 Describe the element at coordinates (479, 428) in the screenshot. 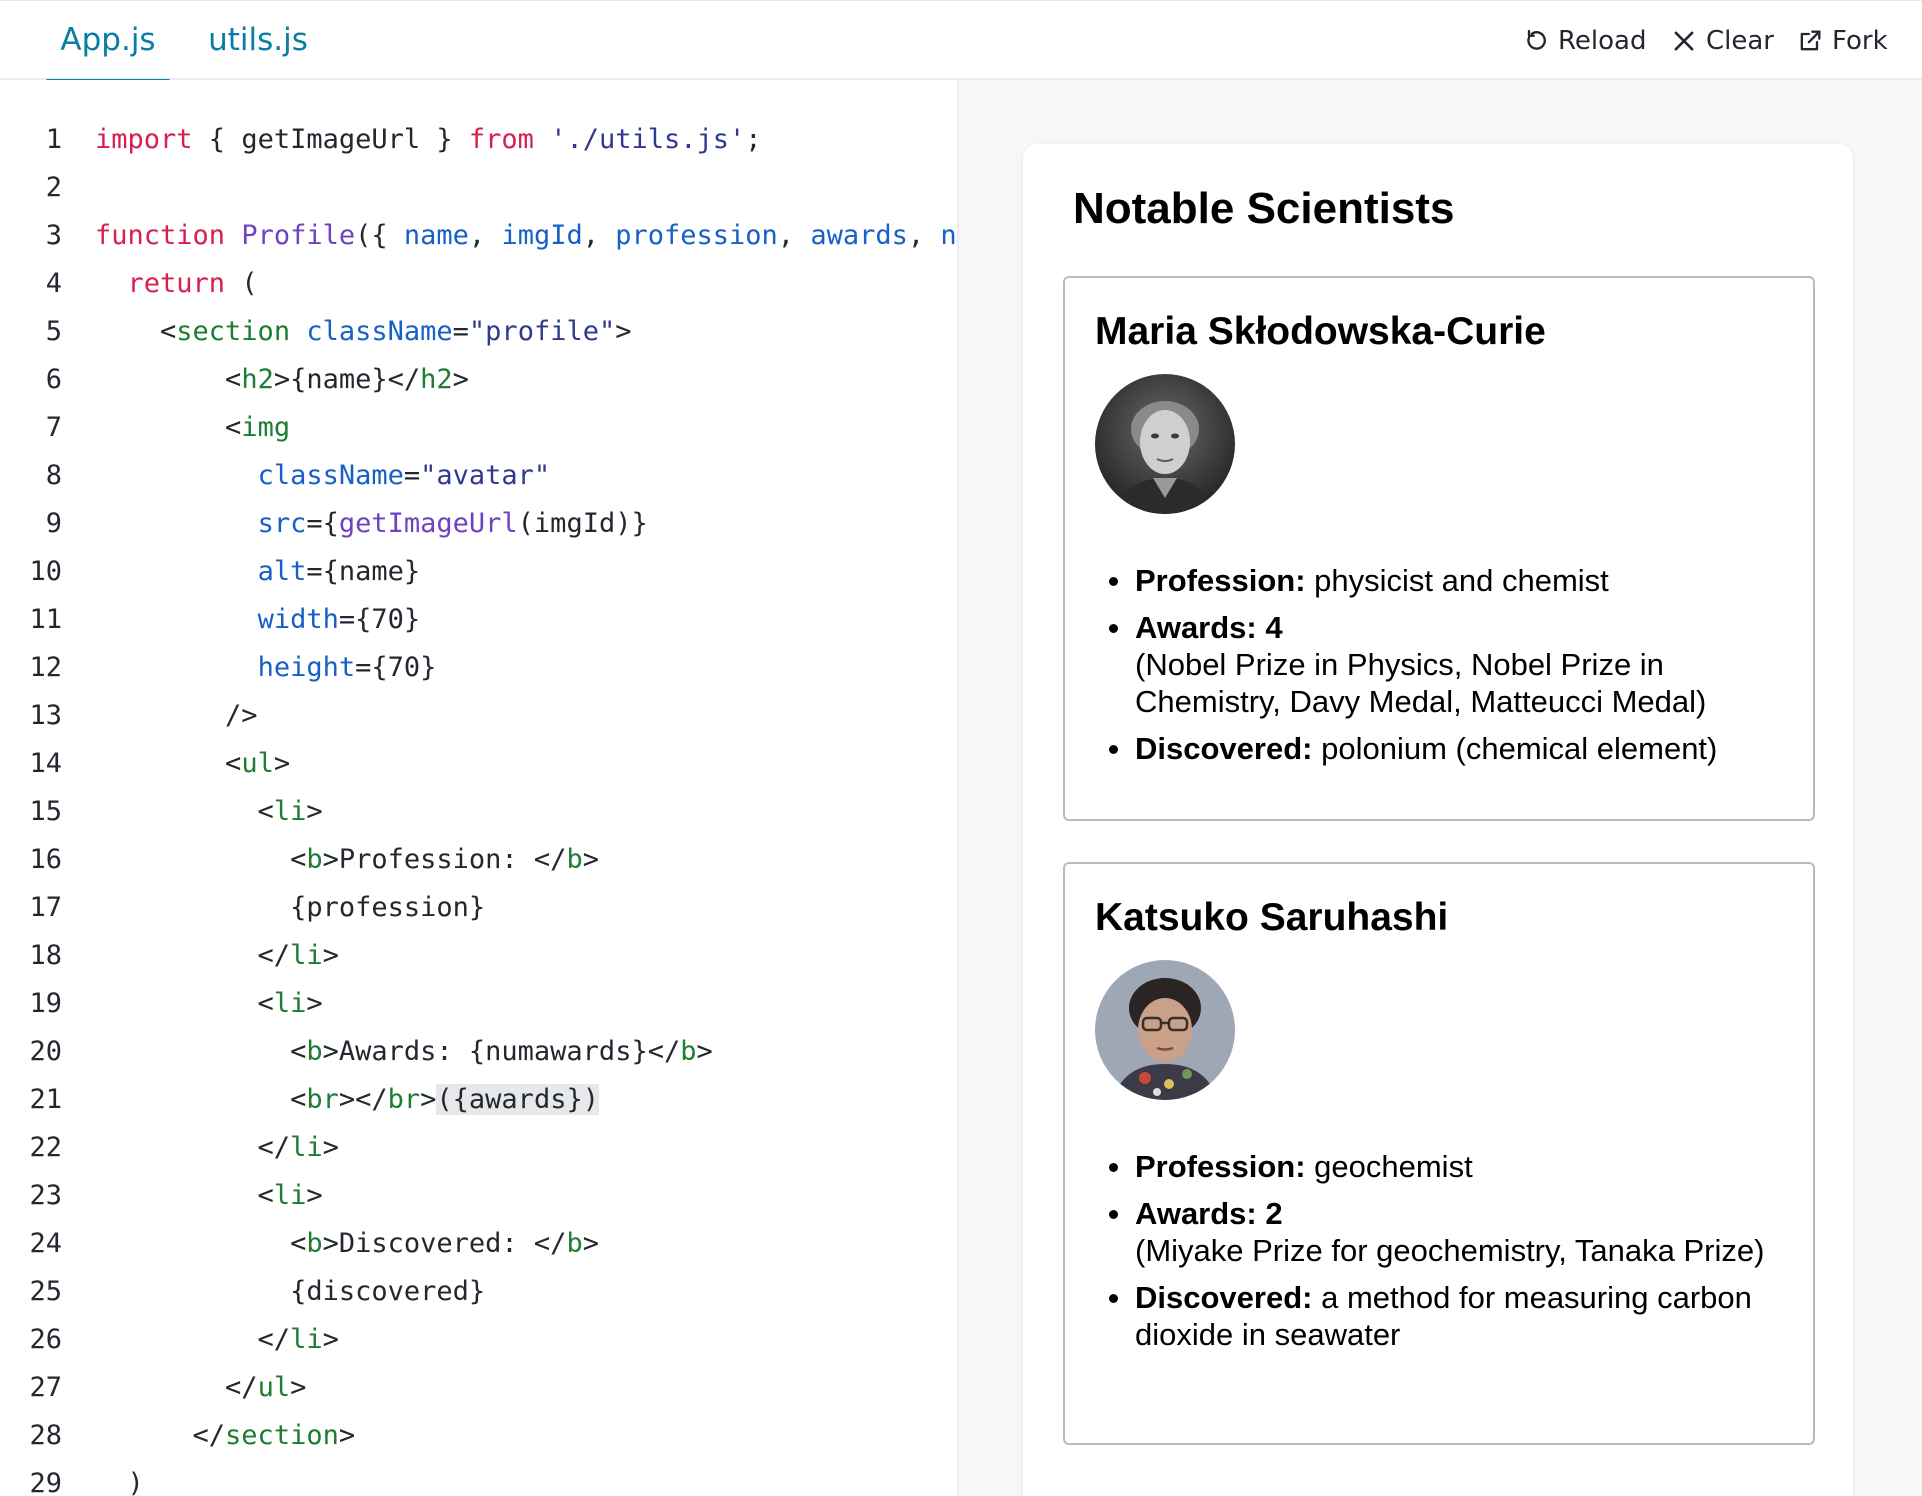

I see `code-line: 7 <img` at that location.